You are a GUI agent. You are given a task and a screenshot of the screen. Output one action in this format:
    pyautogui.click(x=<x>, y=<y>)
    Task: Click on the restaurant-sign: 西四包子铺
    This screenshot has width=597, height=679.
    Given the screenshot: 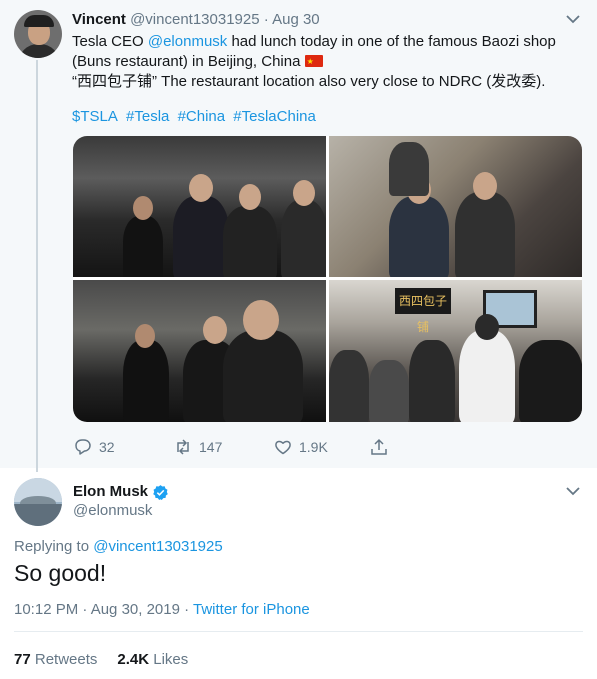 What is the action you would take?
    pyautogui.click(x=423, y=311)
    